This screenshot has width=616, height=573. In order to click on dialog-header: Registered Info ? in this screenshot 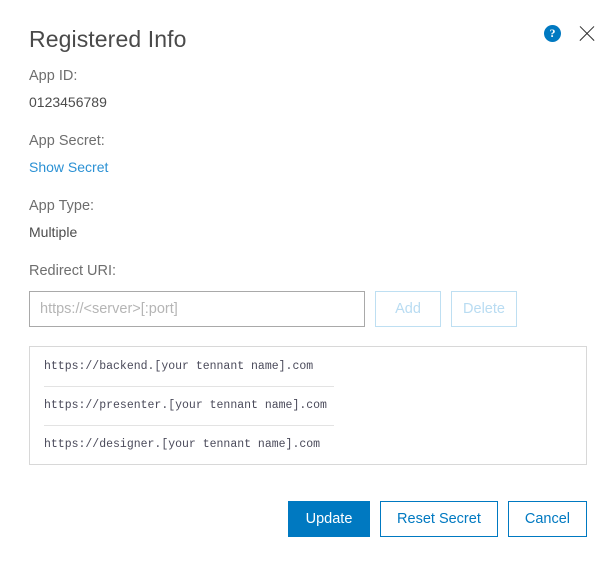, I will do `click(308, 33)`.